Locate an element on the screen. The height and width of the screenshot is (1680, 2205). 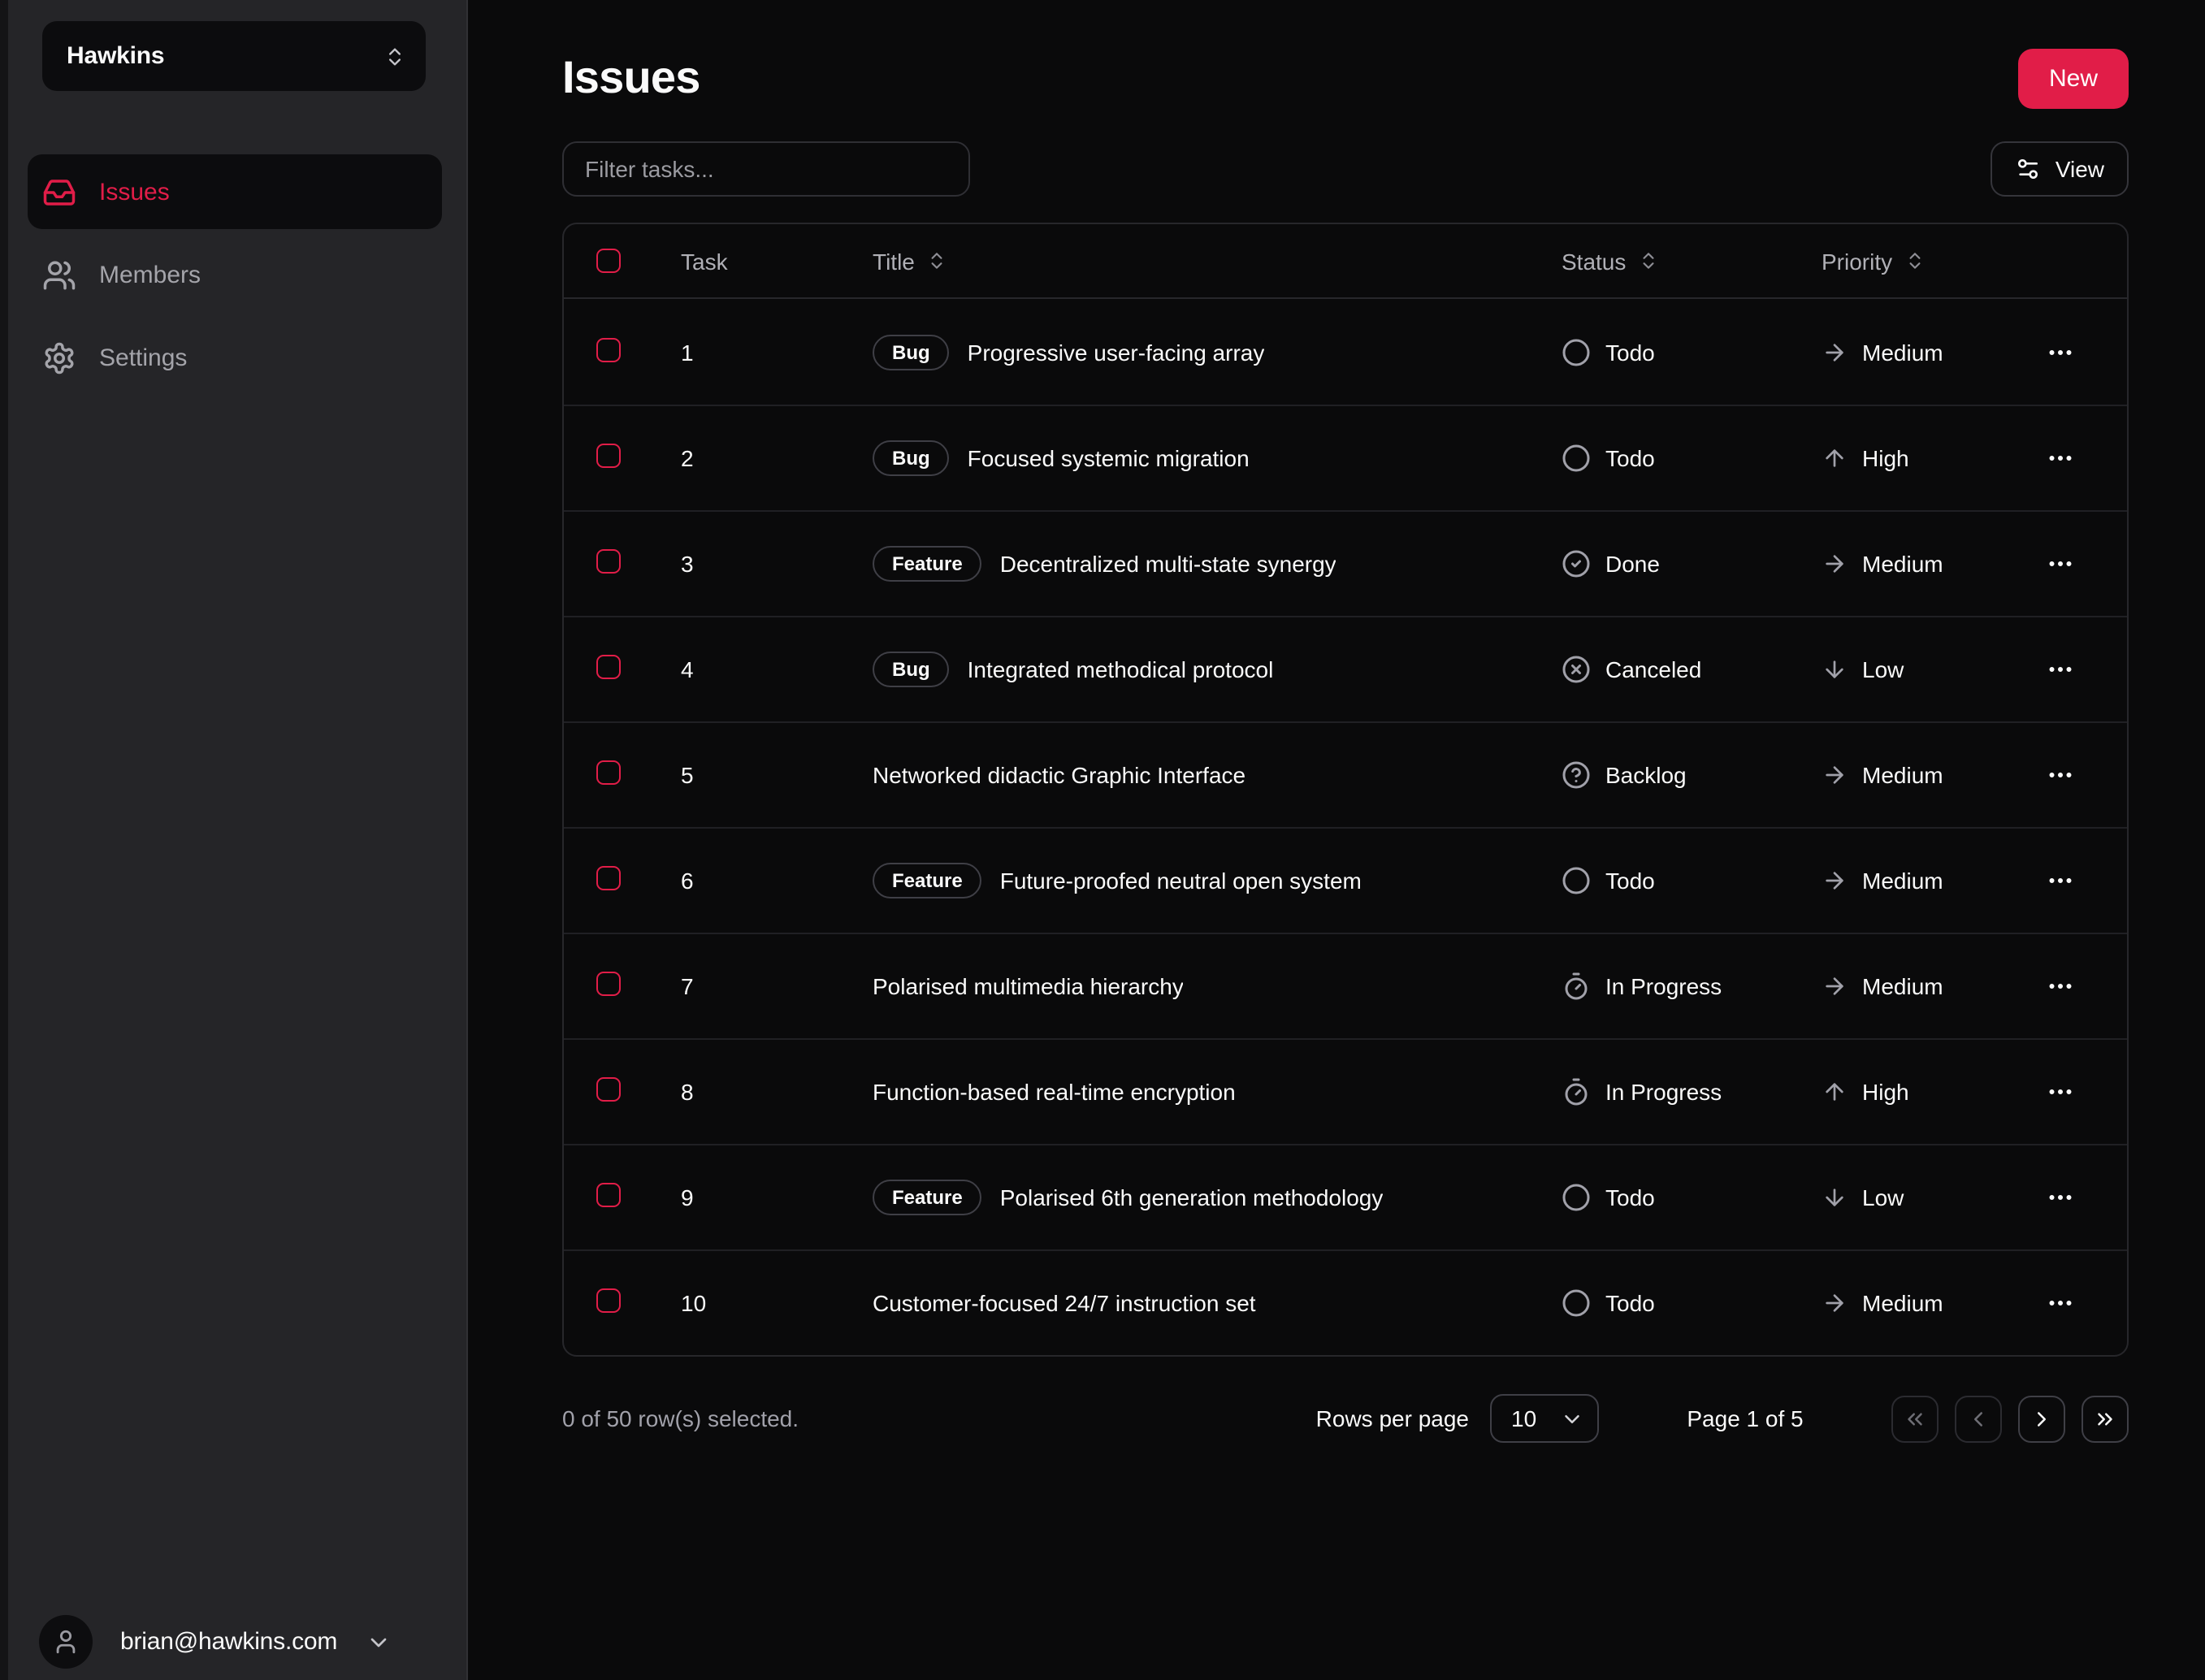
priority-low-icon is located at coordinates (1835, 1197).